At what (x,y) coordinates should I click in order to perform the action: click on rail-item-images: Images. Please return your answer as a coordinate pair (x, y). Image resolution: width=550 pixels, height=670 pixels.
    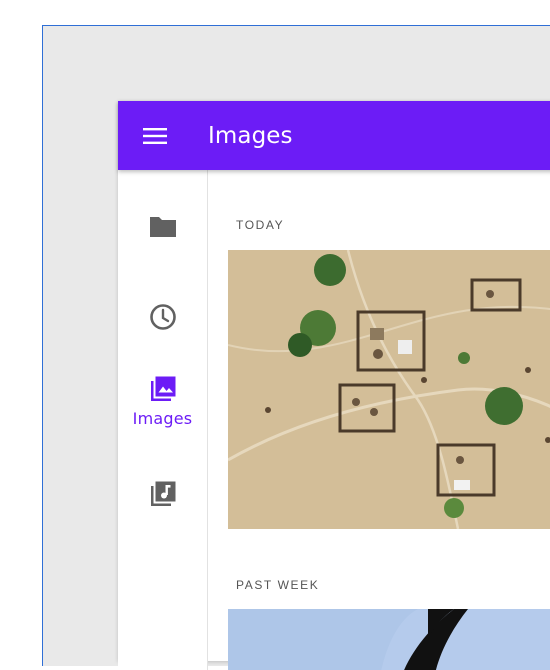
    Looking at the image, I should click on (162, 401).